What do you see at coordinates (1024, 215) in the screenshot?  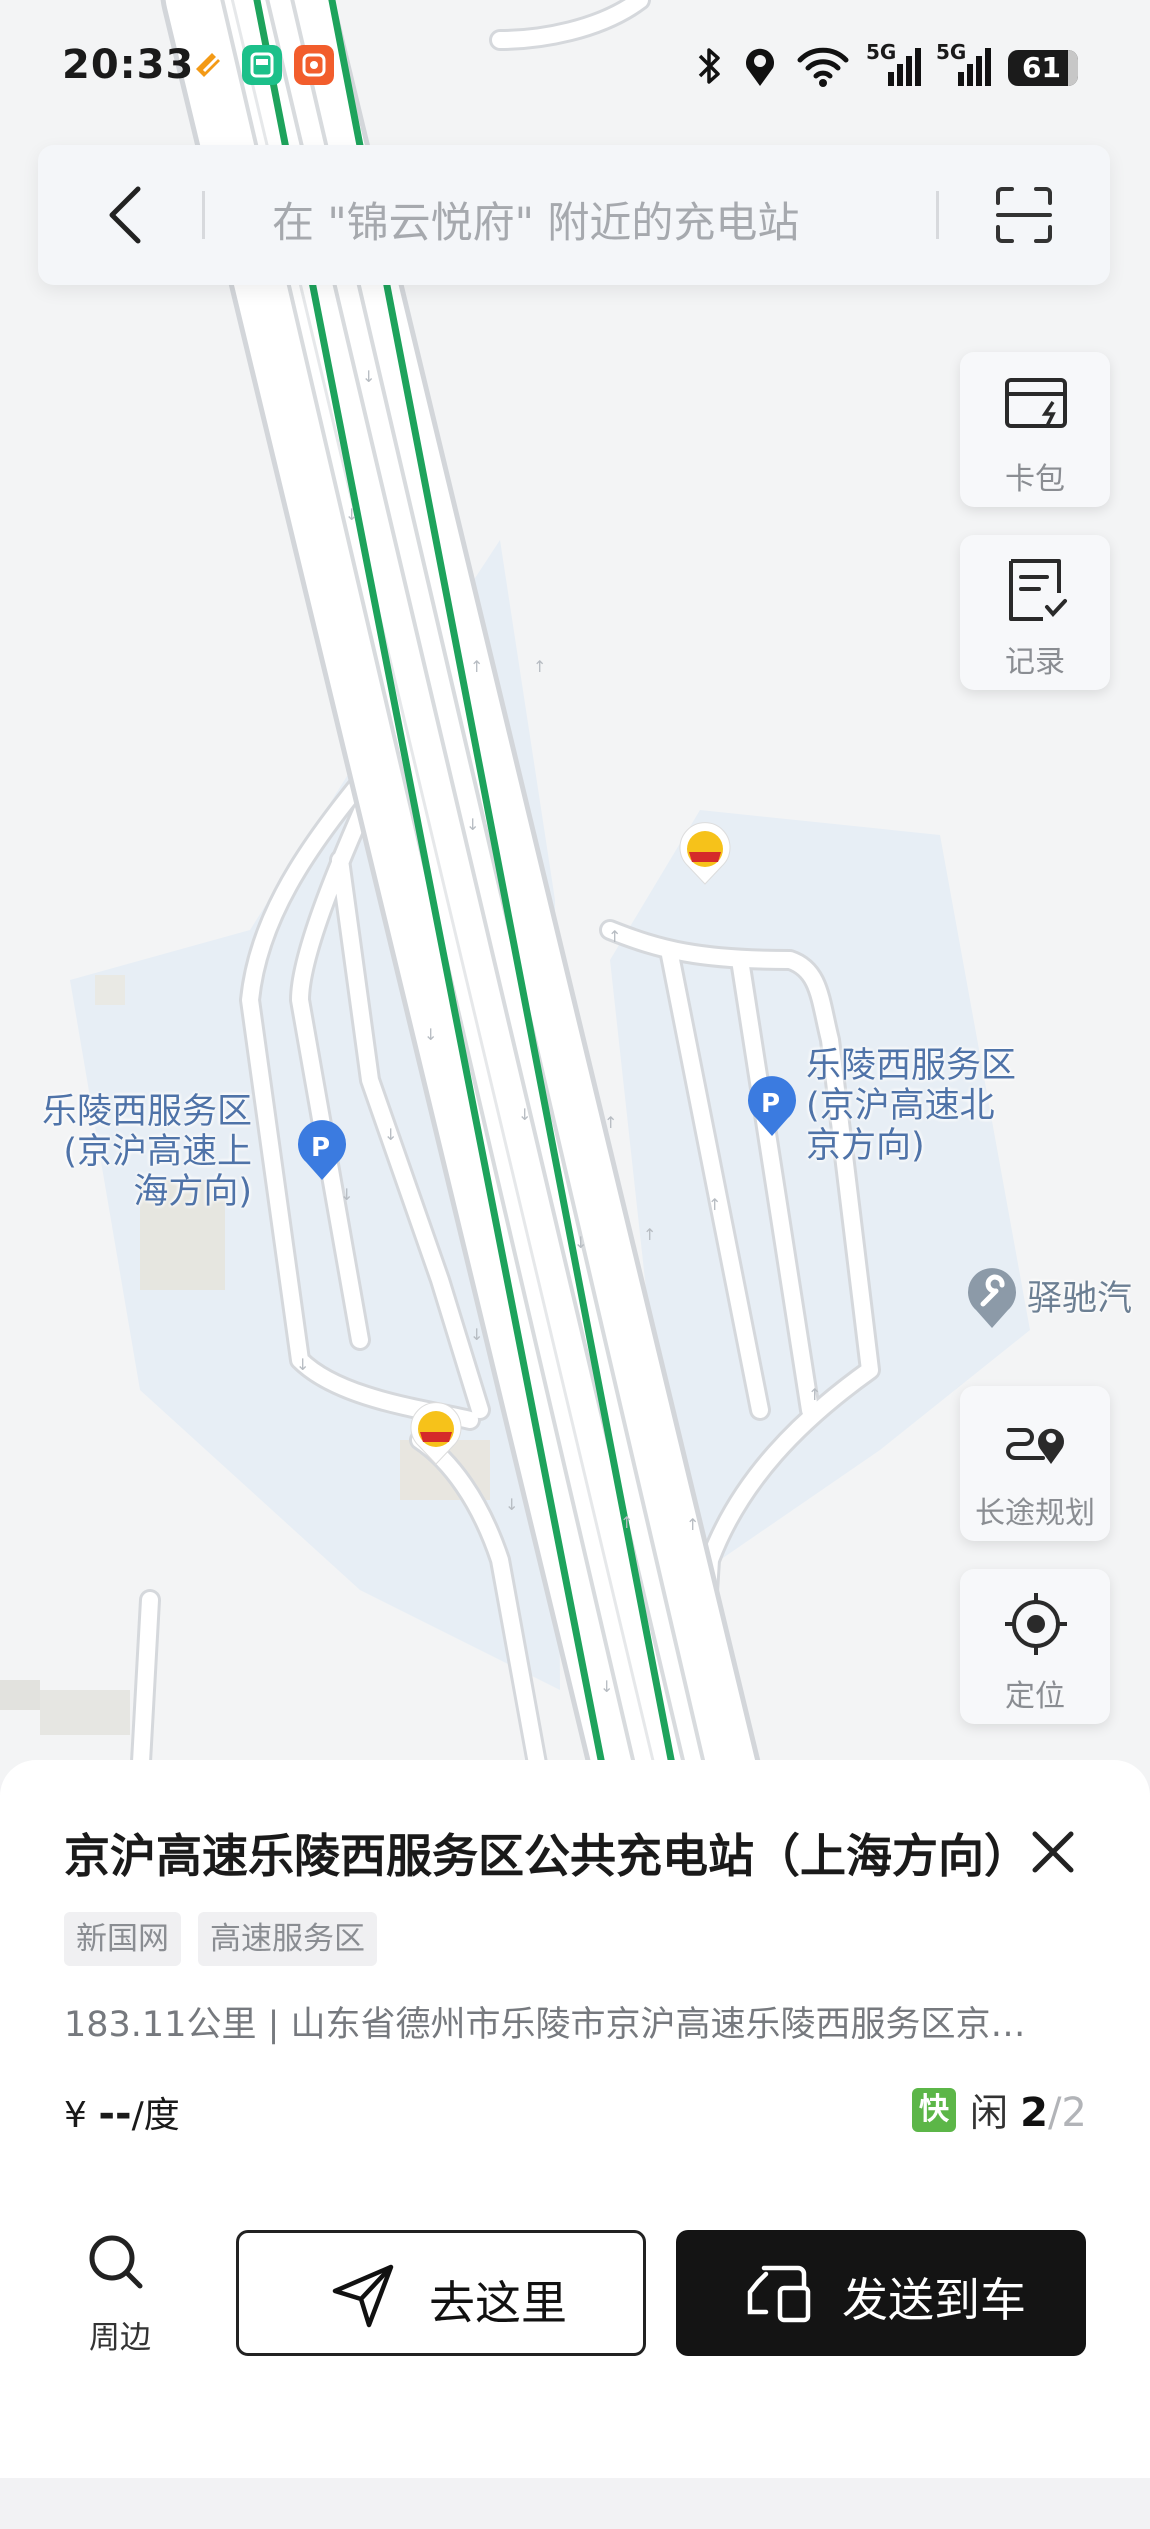 I see `scan-icon` at bounding box center [1024, 215].